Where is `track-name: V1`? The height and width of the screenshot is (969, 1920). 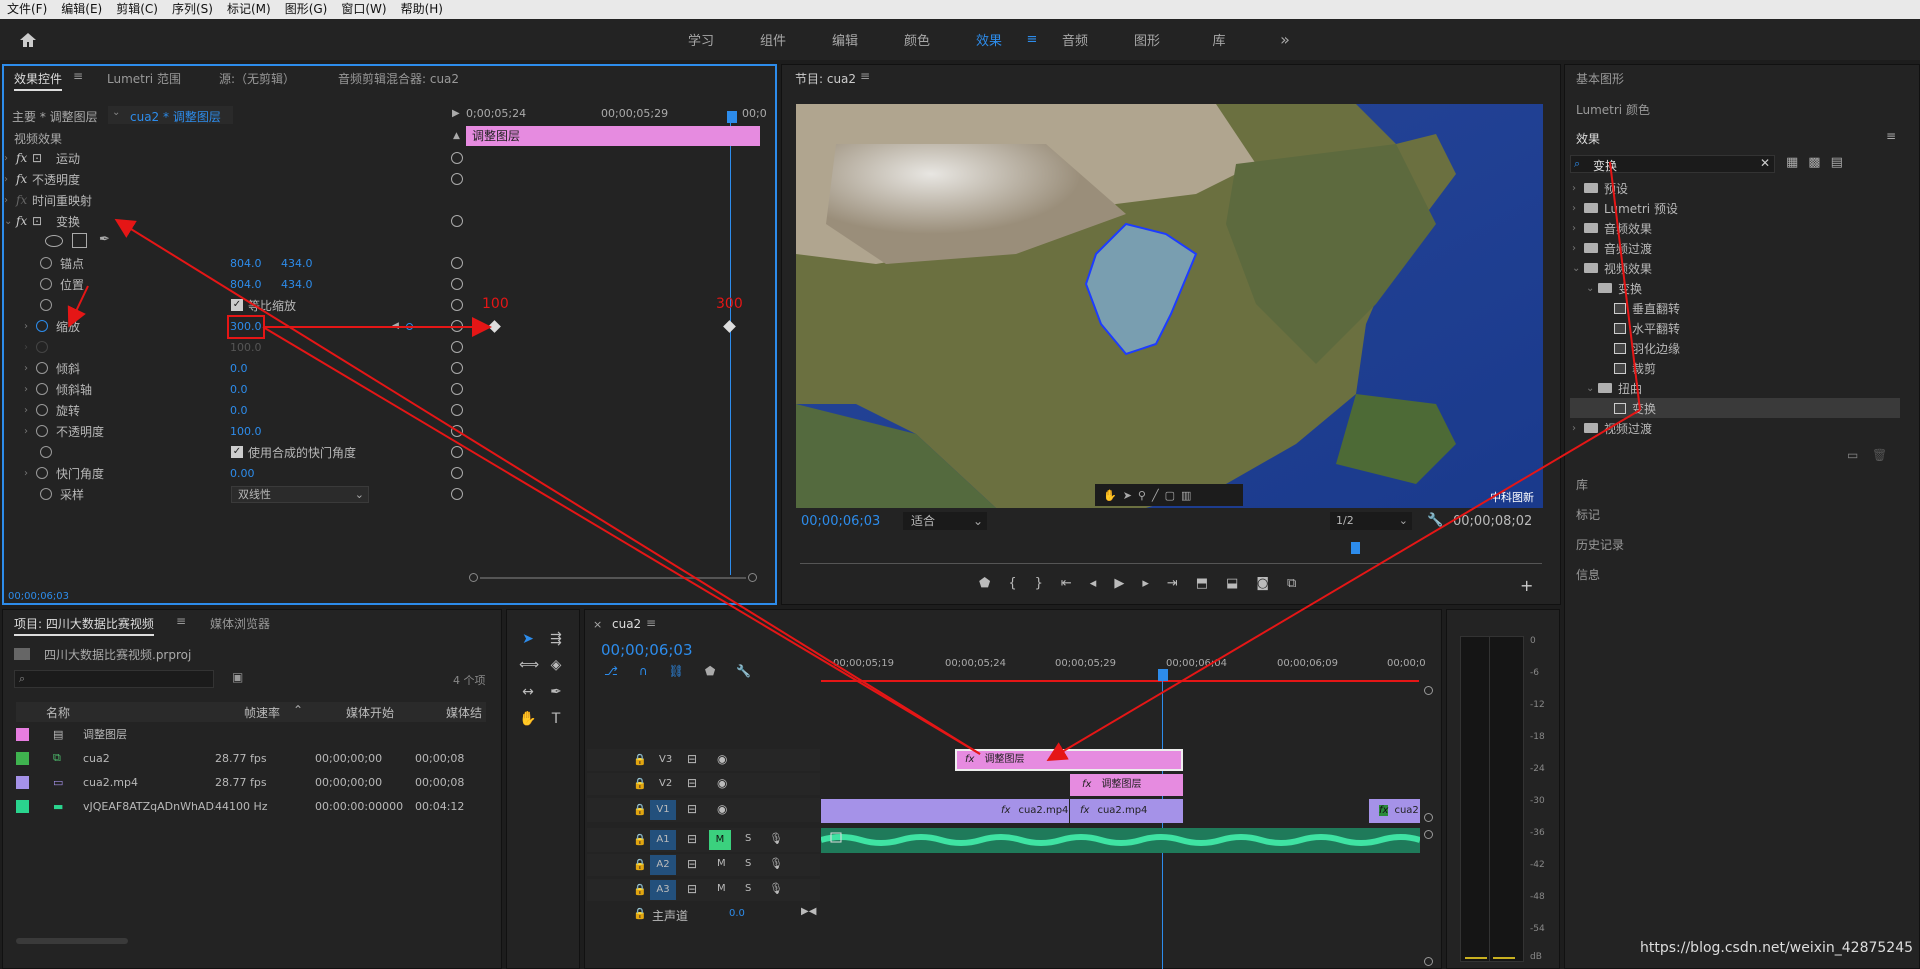
track-name: V1 is located at coordinates (663, 810).